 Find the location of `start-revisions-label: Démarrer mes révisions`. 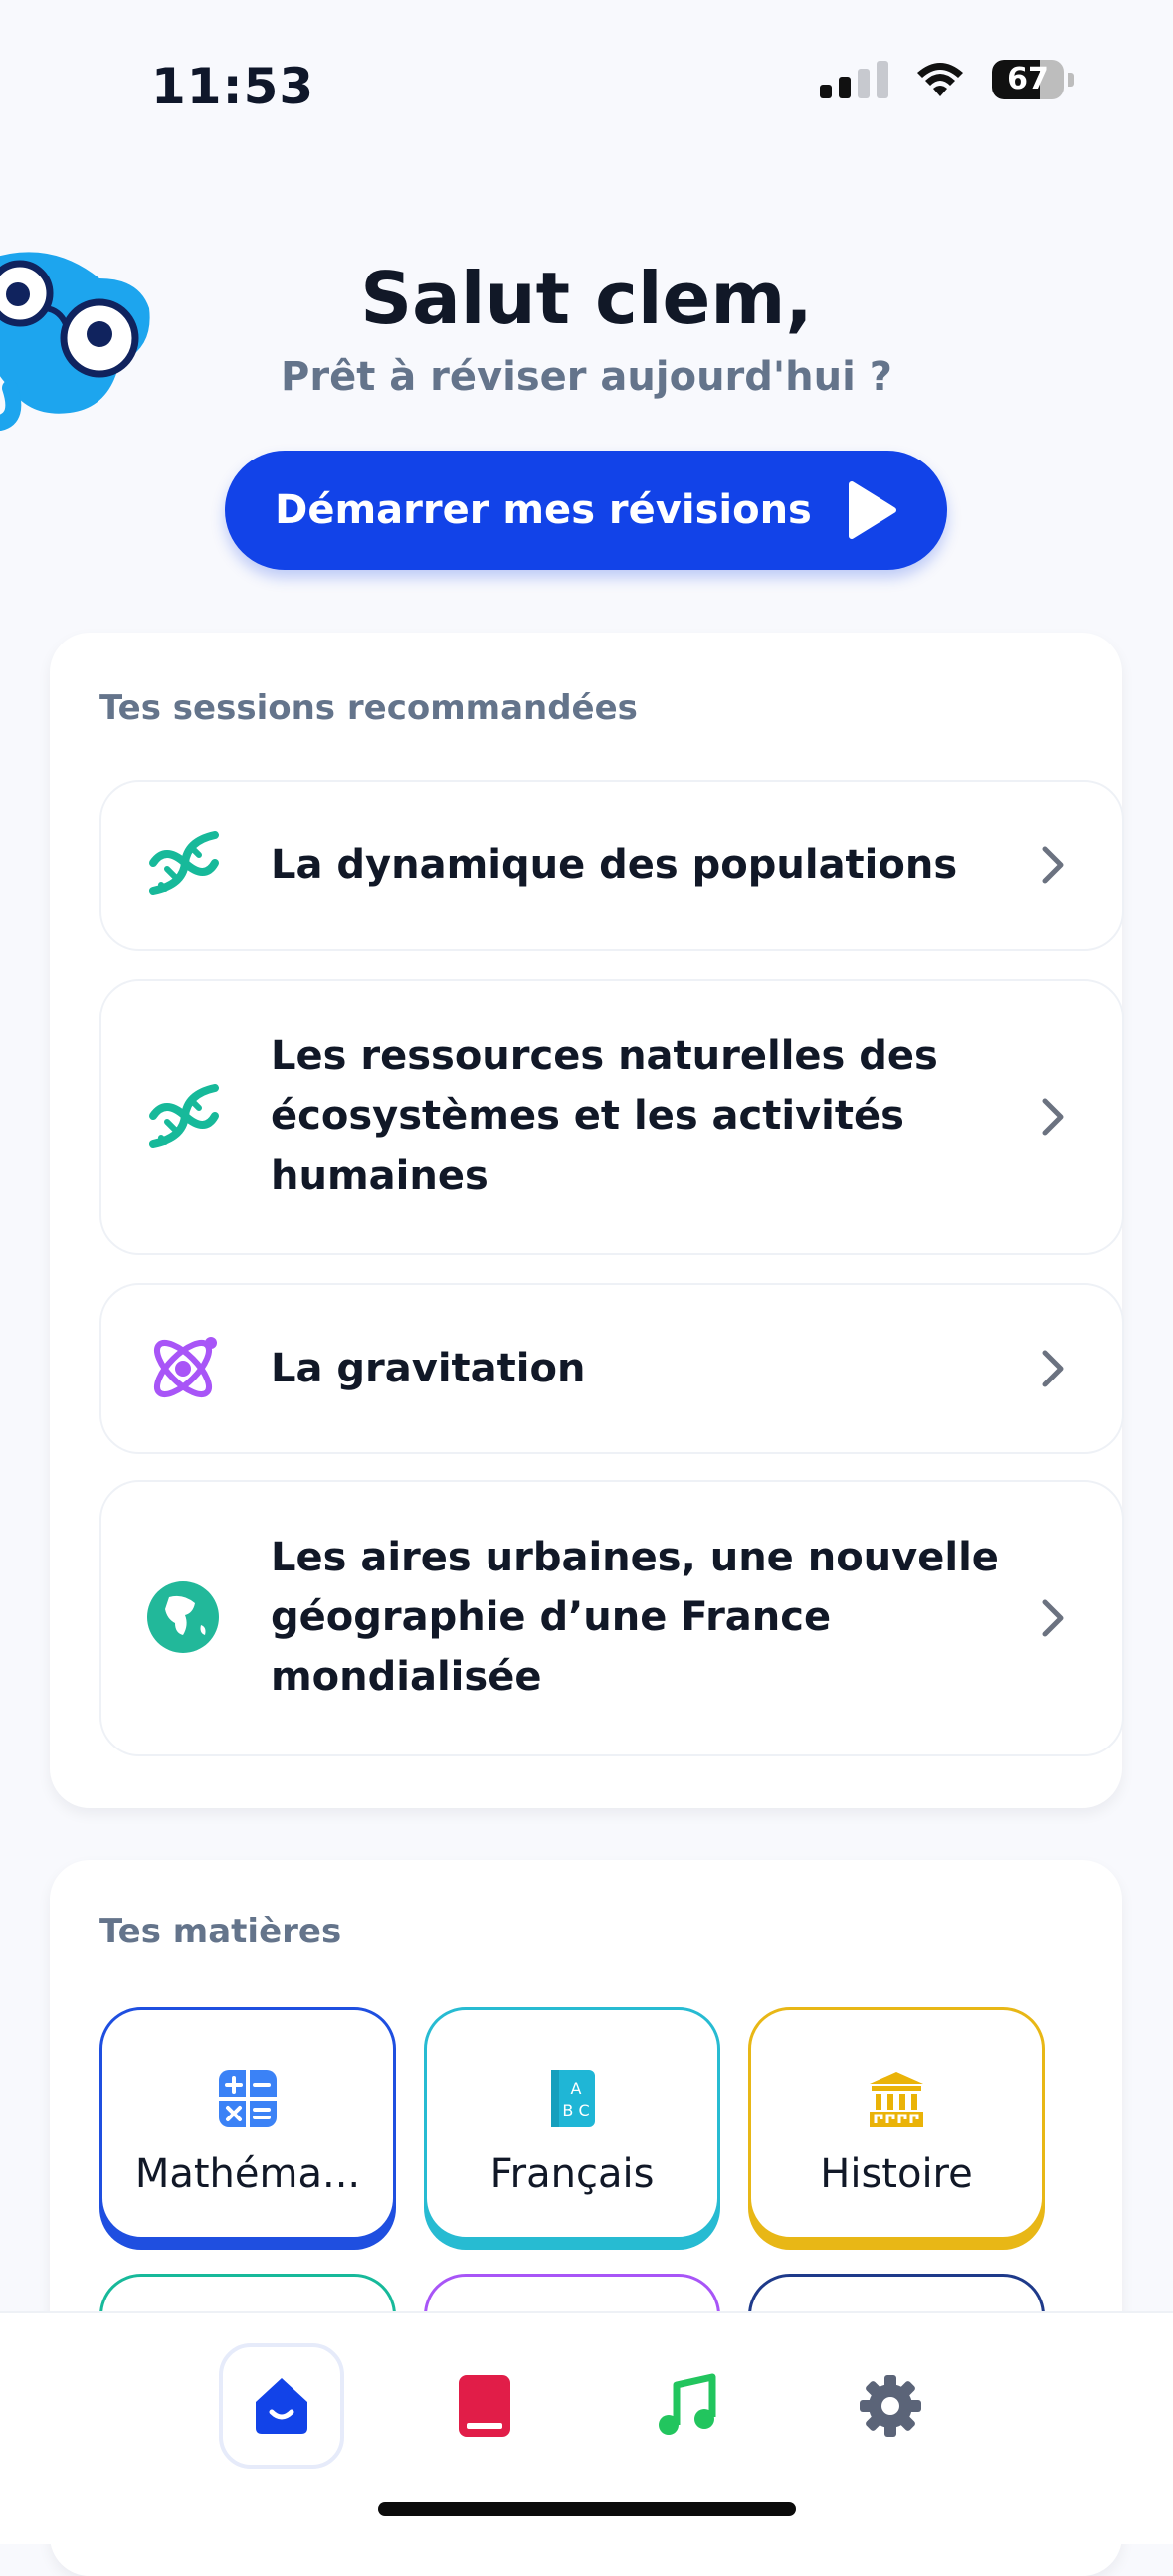

start-revisions-label: Démarrer mes révisions is located at coordinates (543, 510).